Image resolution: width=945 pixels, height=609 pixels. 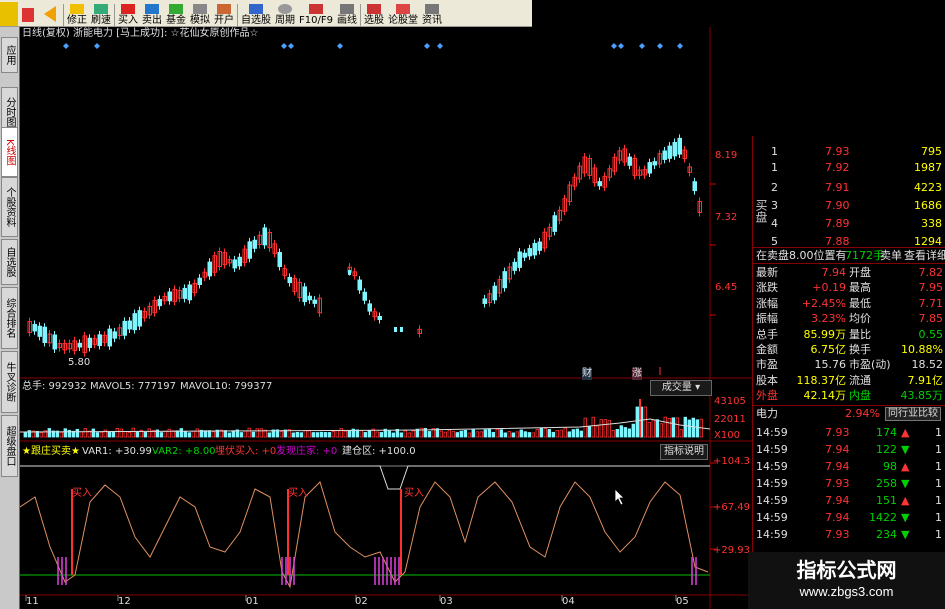 What do you see at coordinates (9, 55) in the screenshot?
I see `side-tab-apps: 应用` at bounding box center [9, 55].